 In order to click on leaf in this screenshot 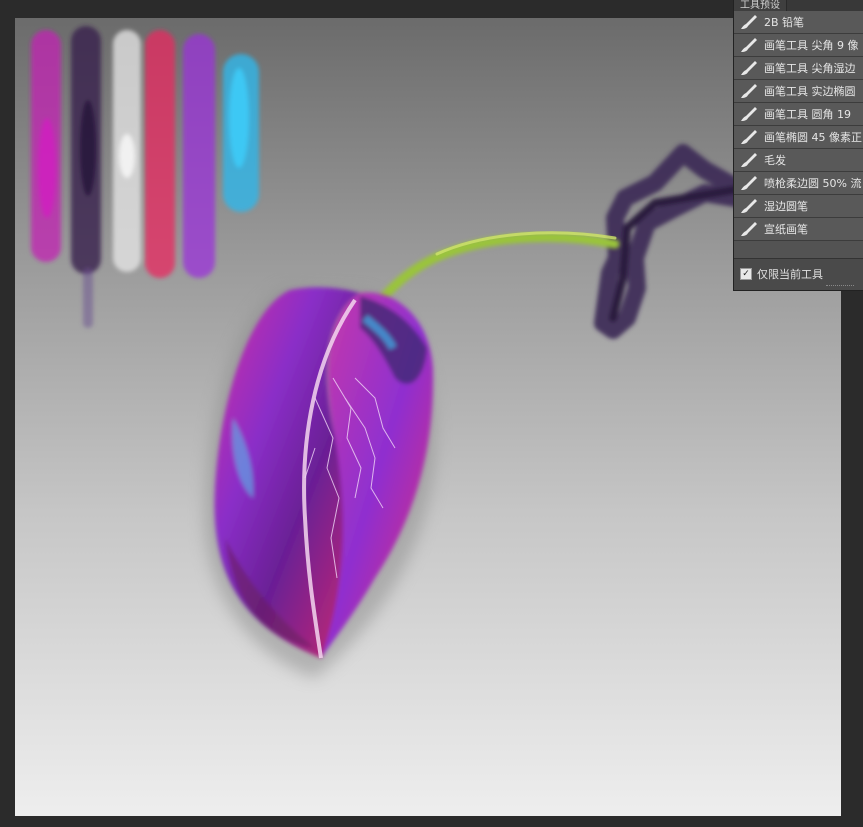, I will do `click(324, 472)`.